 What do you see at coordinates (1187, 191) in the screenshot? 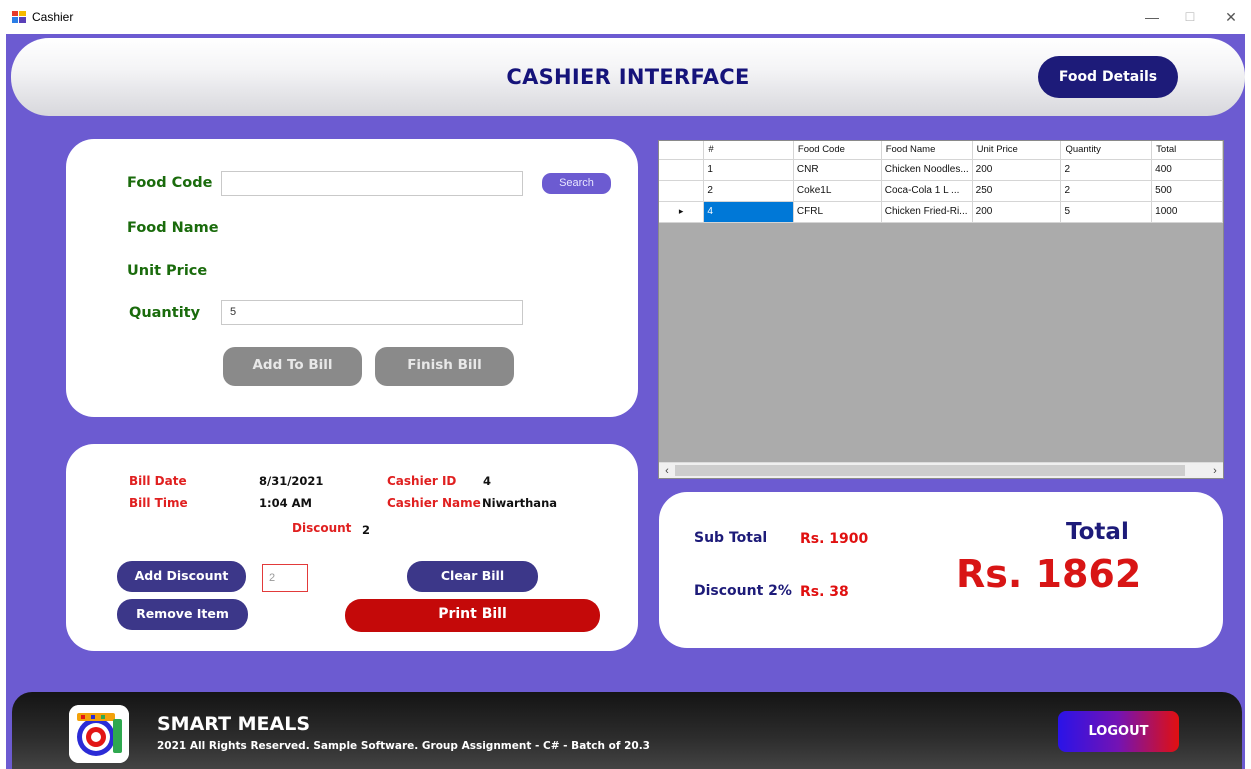
I see `table-cell: 500` at bounding box center [1187, 191].